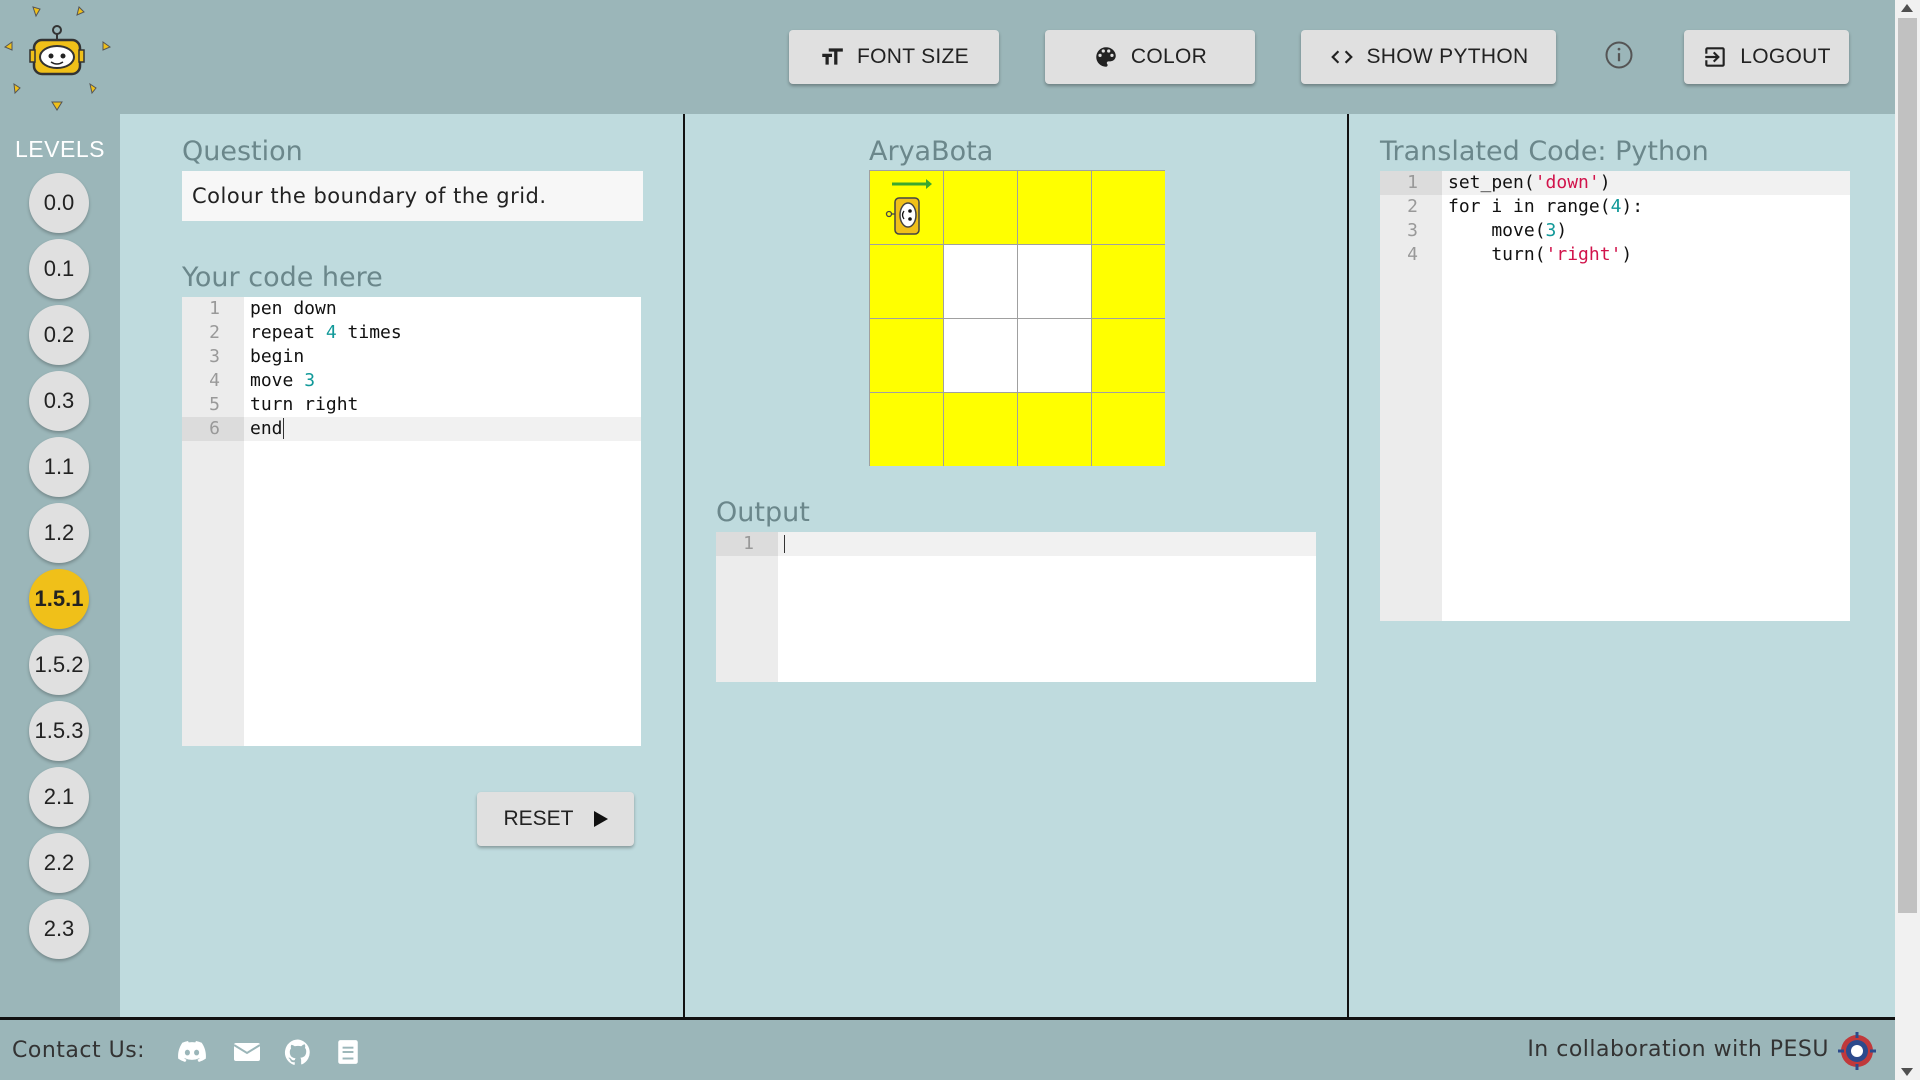 The width and height of the screenshot is (1920, 1080). I want to click on scrollbar-thumb, so click(1907, 465).